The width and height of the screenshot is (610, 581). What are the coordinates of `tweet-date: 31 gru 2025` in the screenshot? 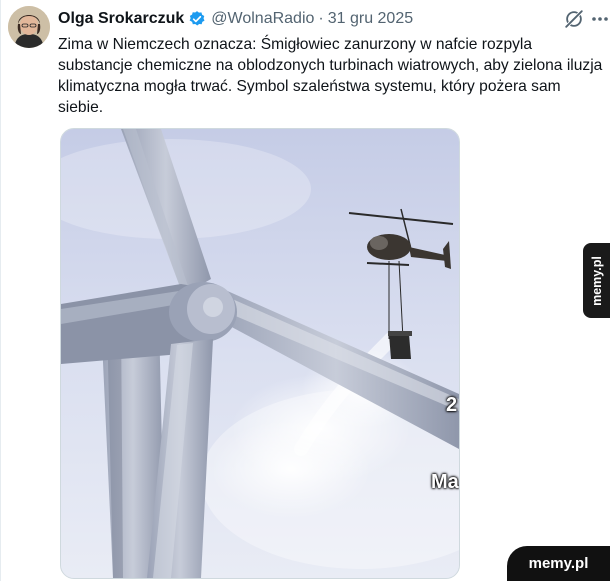 It's located at (370, 19).